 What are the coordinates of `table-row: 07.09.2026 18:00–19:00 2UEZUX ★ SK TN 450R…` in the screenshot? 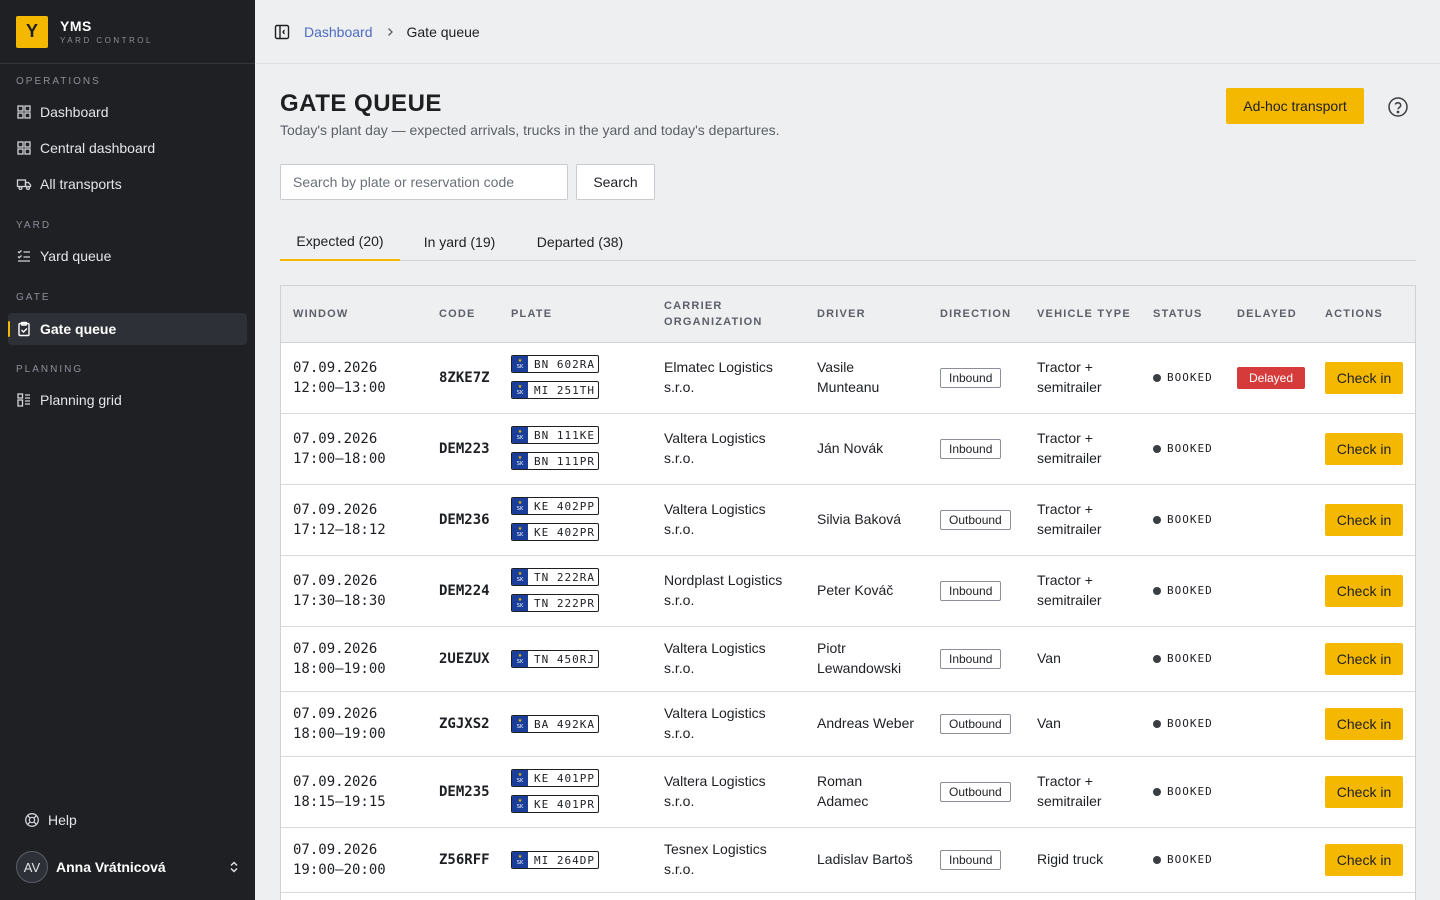 It's located at (848, 659).